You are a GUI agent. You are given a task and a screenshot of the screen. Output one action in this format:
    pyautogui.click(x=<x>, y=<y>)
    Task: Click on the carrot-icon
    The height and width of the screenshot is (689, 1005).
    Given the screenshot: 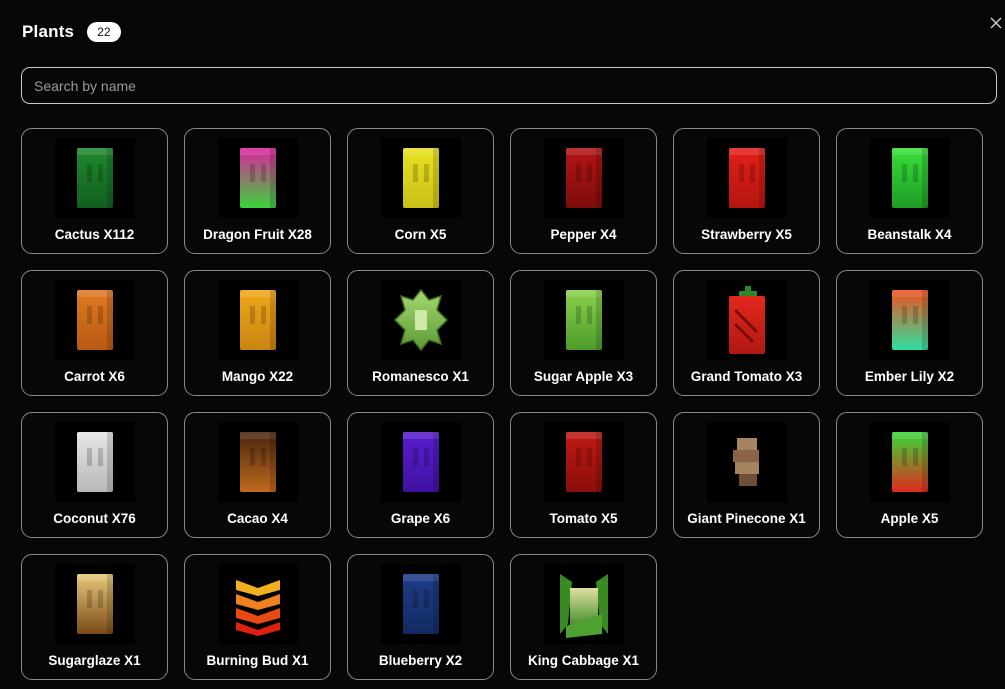 What is the action you would take?
    pyautogui.click(x=95, y=320)
    